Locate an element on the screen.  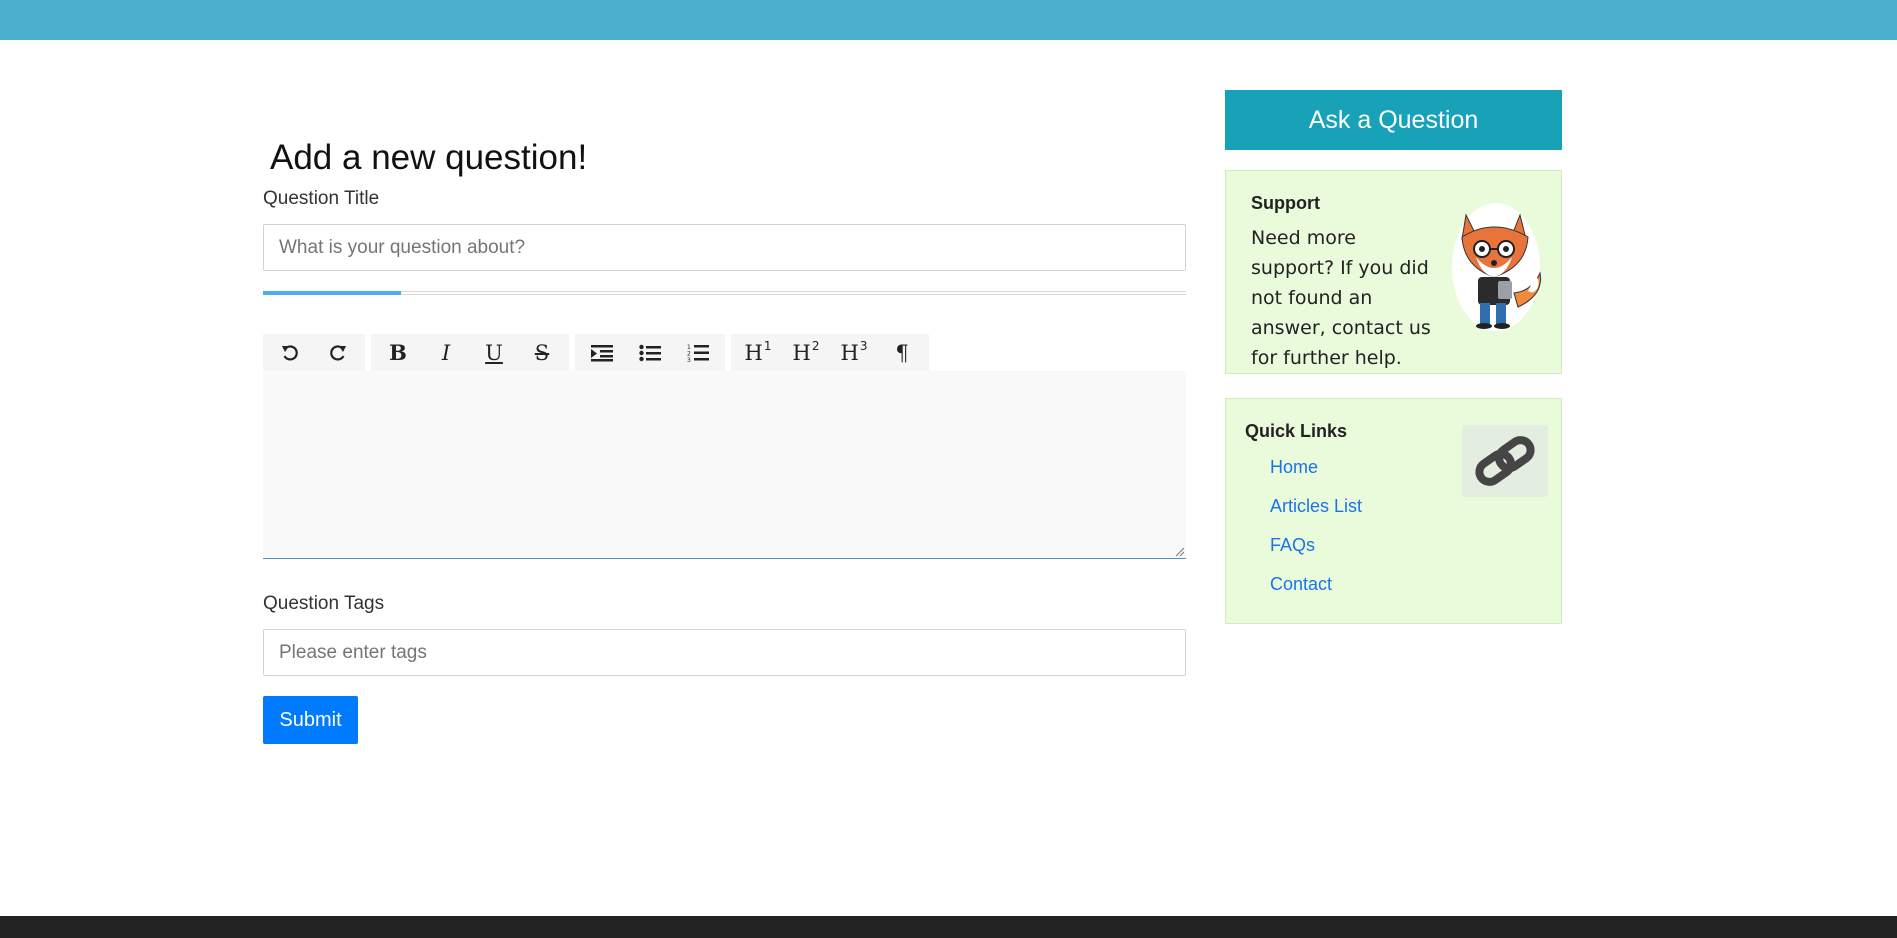
list-item: Contact is located at coordinates (1316, 593).